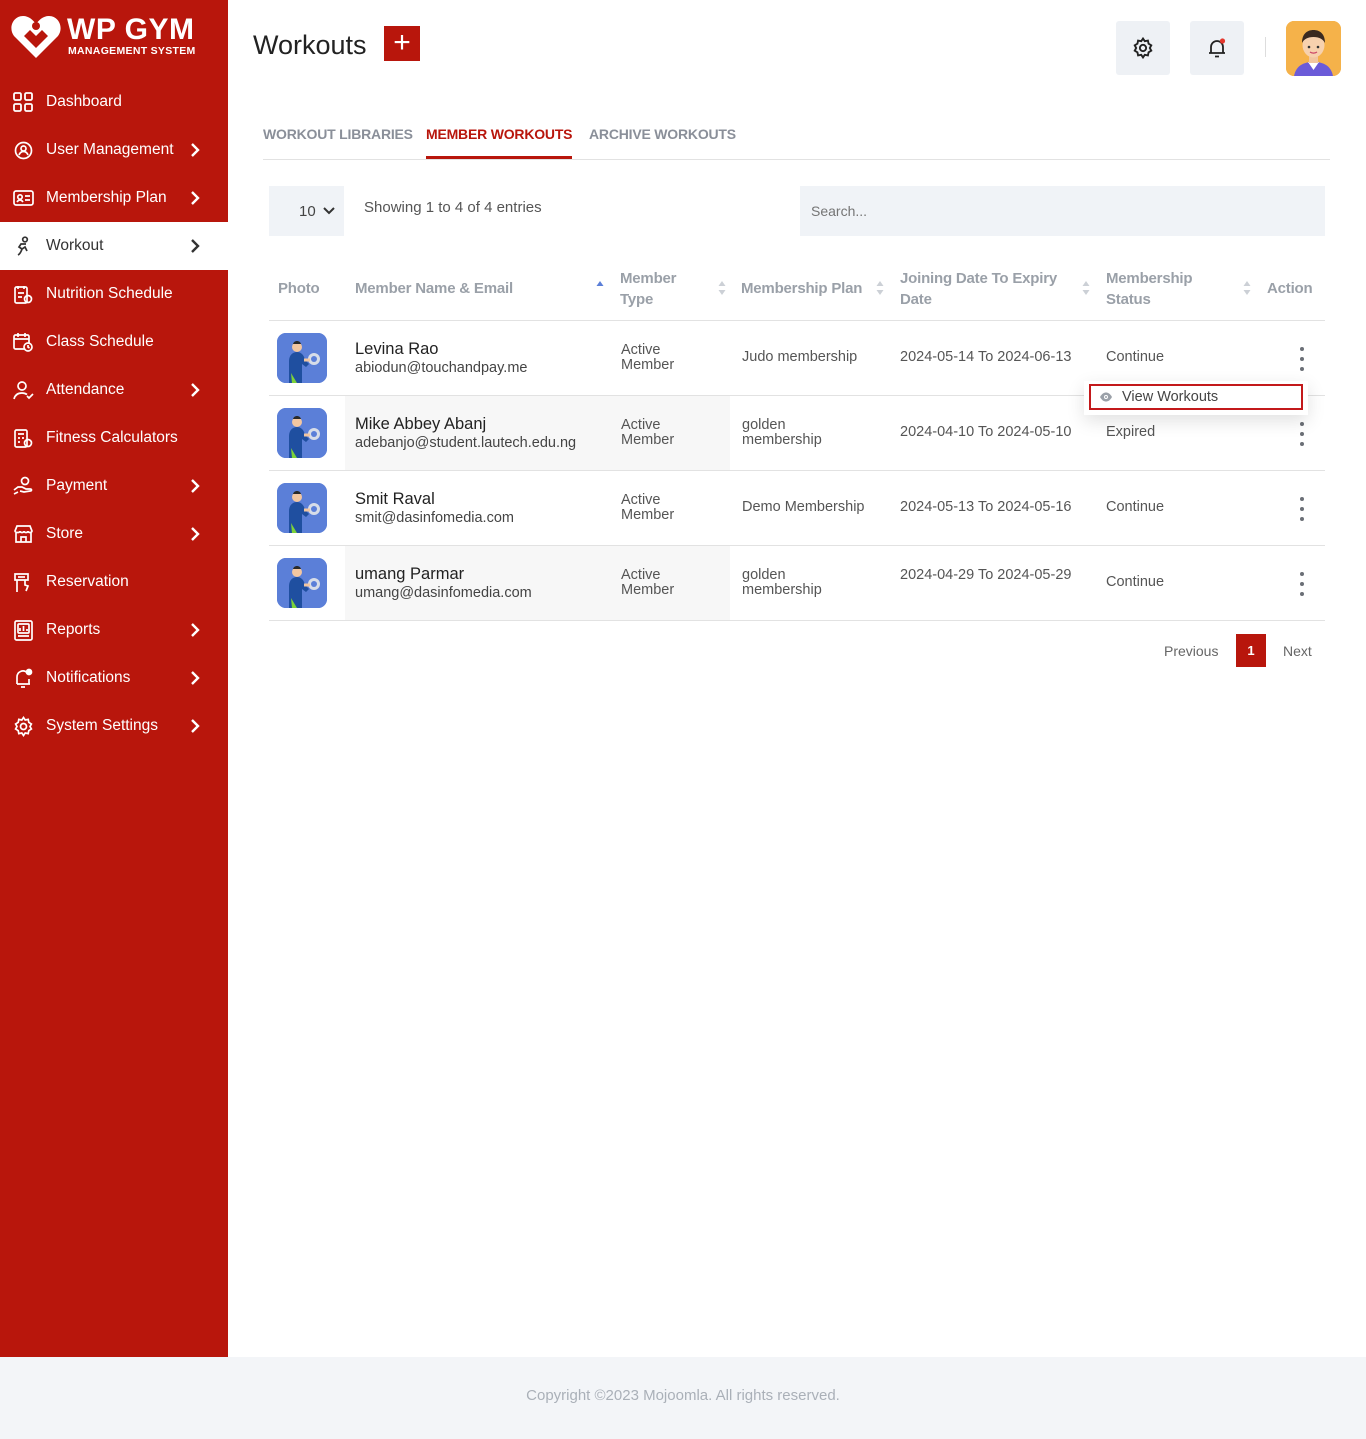  What do you see at coordinates (23, 390) in the screenshot?
I see `attendance-icon` at bounding box center [23, 390].